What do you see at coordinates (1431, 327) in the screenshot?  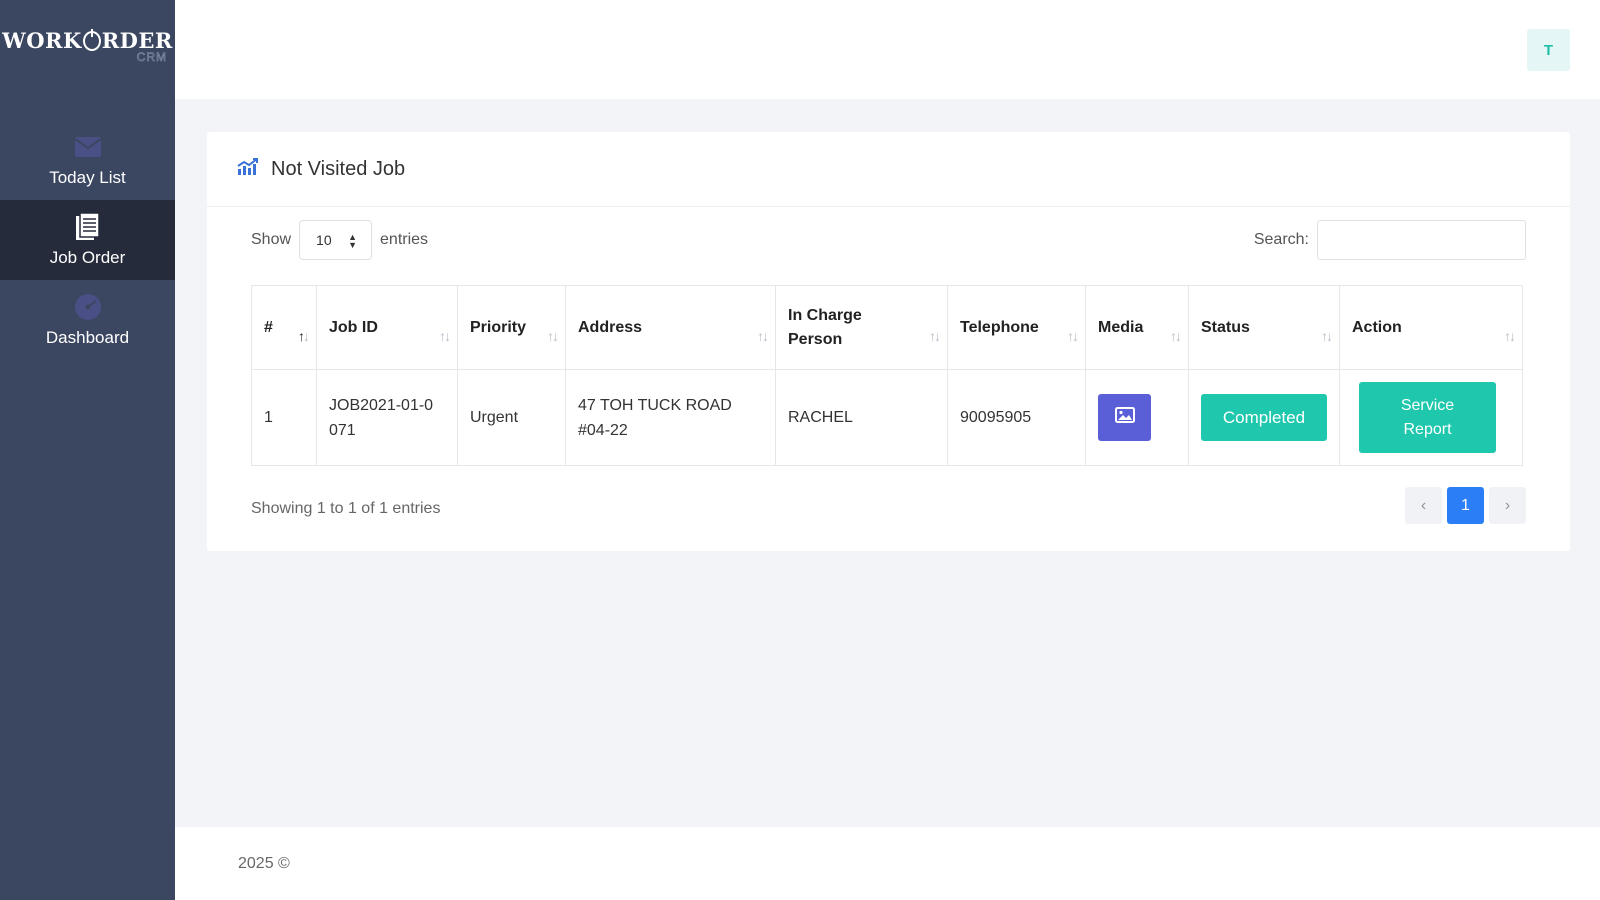 I see `column-header-action: Action ↑↓` at bounding box center [1431, 327].